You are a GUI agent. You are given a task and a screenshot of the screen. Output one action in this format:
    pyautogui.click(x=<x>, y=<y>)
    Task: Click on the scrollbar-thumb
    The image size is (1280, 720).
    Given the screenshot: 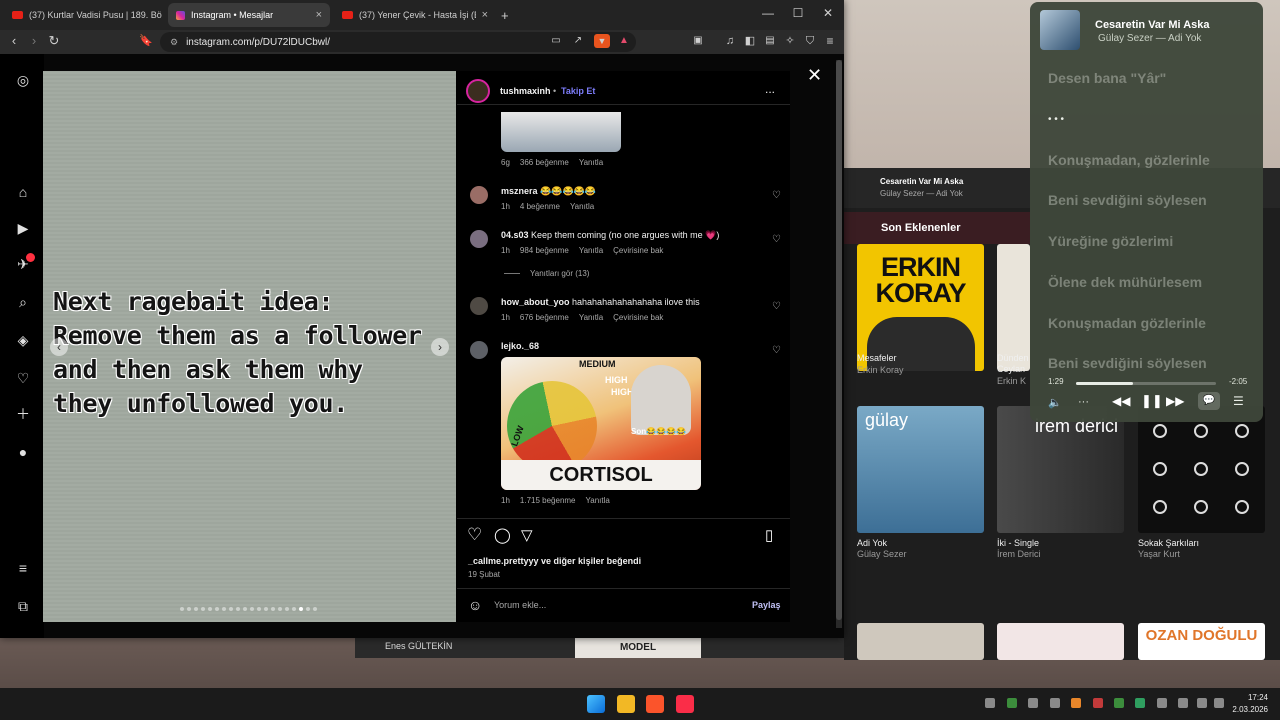 What is the action you would take?
    pyautogui.click(x=839, y=340)
    